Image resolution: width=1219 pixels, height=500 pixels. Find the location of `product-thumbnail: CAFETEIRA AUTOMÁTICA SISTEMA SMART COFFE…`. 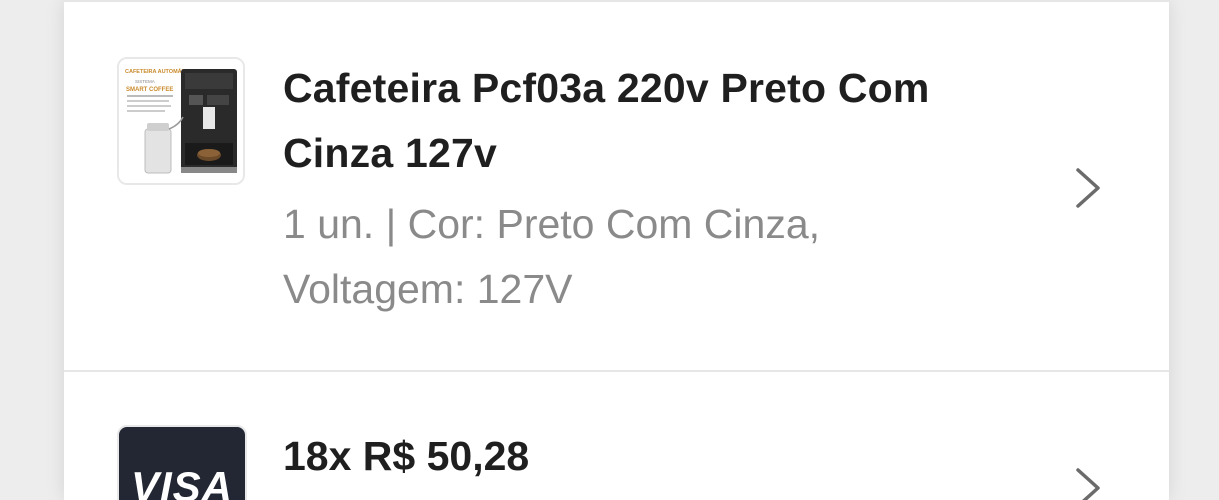

product-thumbnail: CAFETEIRA AUTOMÁTICA SISTEMA SMART COFFE… is located at coordinates (181, 121).